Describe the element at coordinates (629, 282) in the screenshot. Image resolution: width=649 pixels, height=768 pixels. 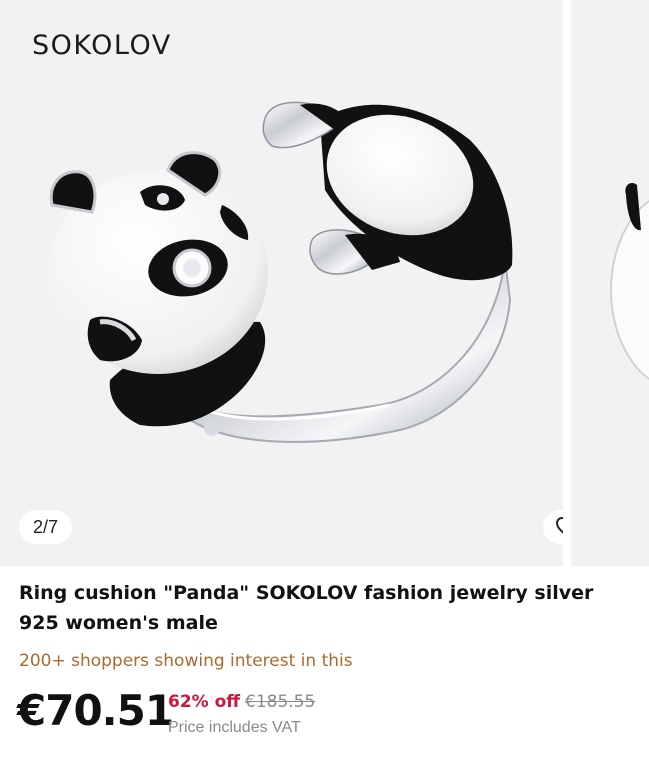
I see `panda-ring-image-next` at that location.